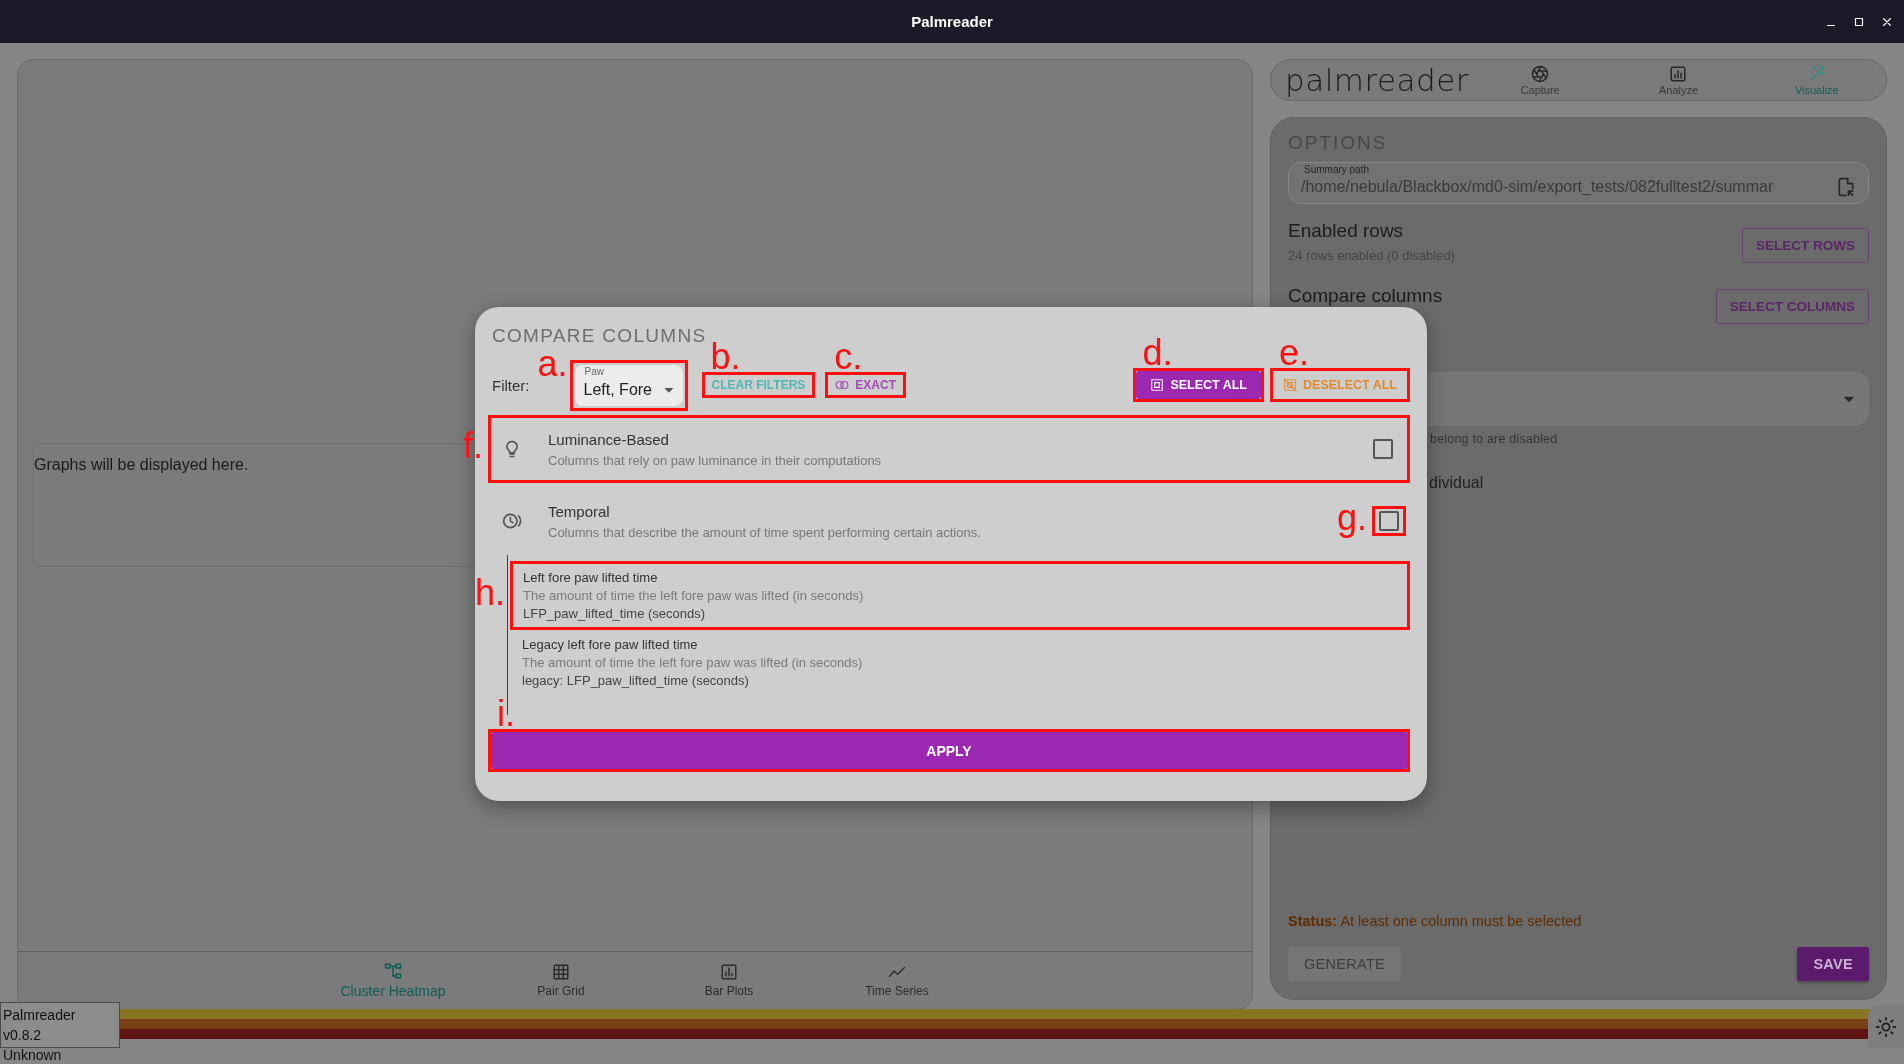 The width and height of the screenshot is (1904, 1064). Describe the element at coordinates (512, 521) in the screenshot. I see `clock-icon` at that location.